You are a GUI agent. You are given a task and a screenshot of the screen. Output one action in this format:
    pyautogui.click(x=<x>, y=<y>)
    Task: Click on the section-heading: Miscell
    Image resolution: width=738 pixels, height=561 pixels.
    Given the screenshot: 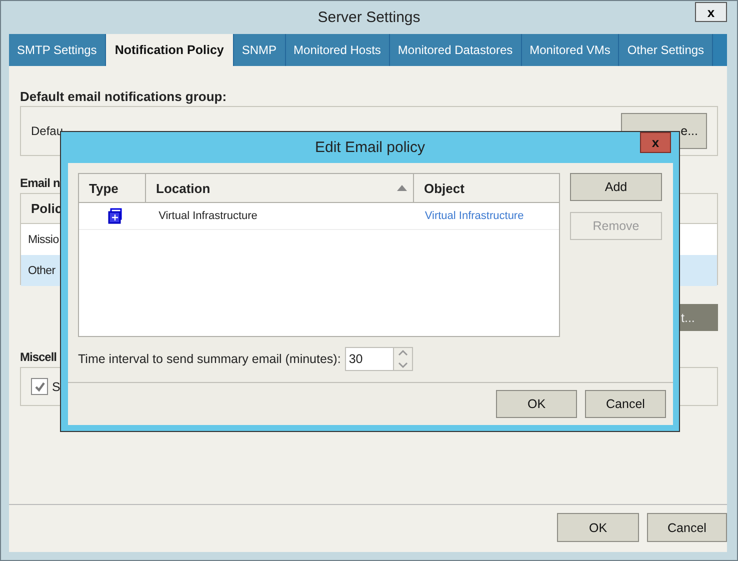 What is the action you would take?
    pyautogui.click(x=38, y=358)
    